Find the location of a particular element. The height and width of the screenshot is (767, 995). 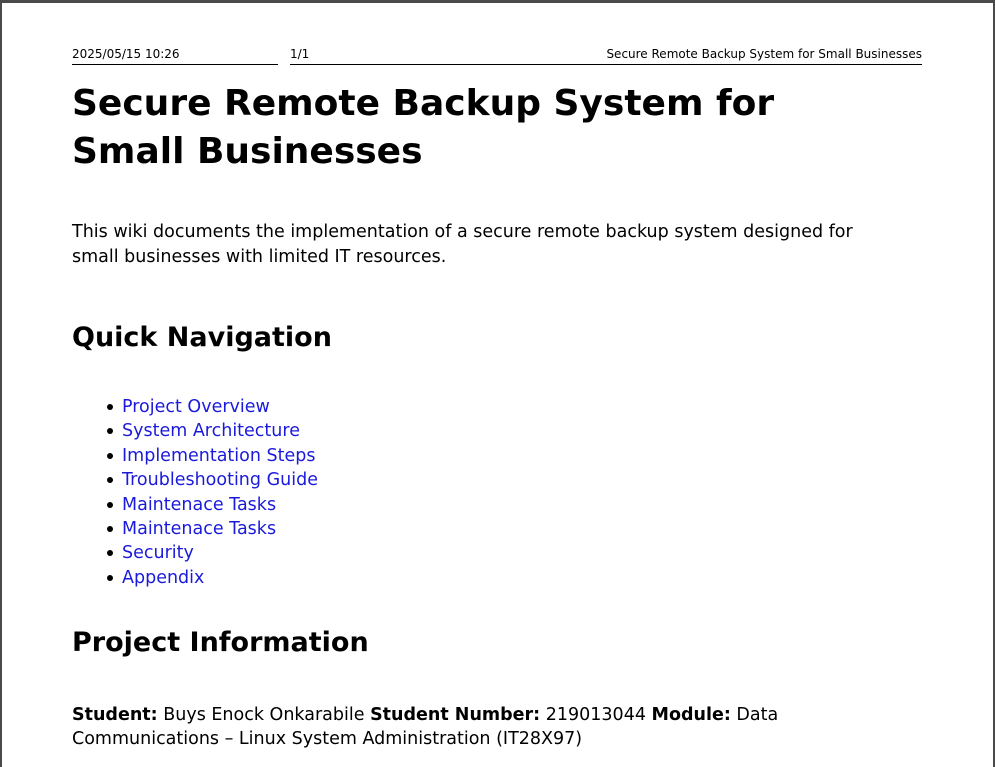

nav-link-system-architecture: System Architecture is located at coordinates (211, 431).